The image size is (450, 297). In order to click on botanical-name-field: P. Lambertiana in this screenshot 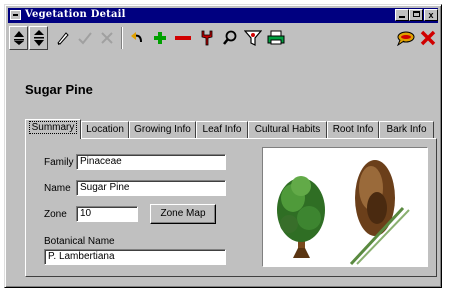, I will do `click(135, 257)`.